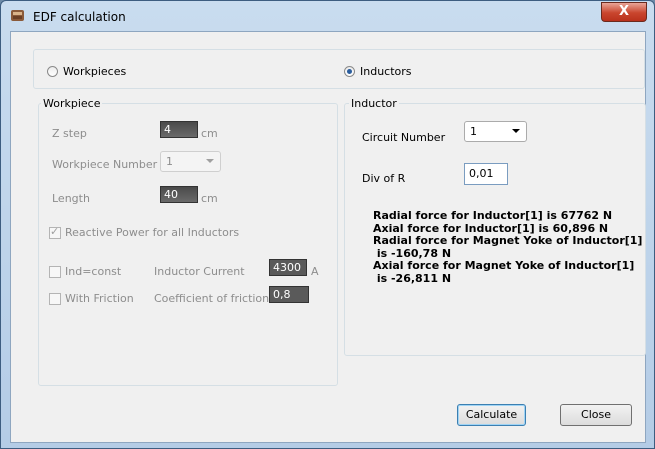 This screenshot has width=655, height=449. What do you see at coordinates (315, 271) in the screenshot?
I see `inductor-current-unit: A` at bounding box center [315, 271].